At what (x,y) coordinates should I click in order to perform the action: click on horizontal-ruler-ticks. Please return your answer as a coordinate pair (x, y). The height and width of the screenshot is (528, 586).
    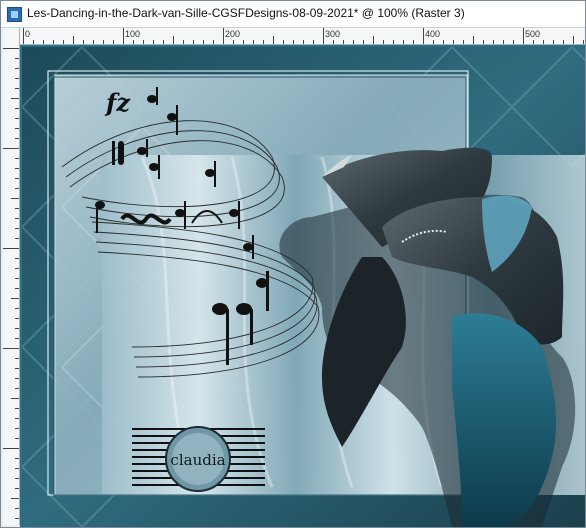
    Looking at the image, I should click on (303, 36).